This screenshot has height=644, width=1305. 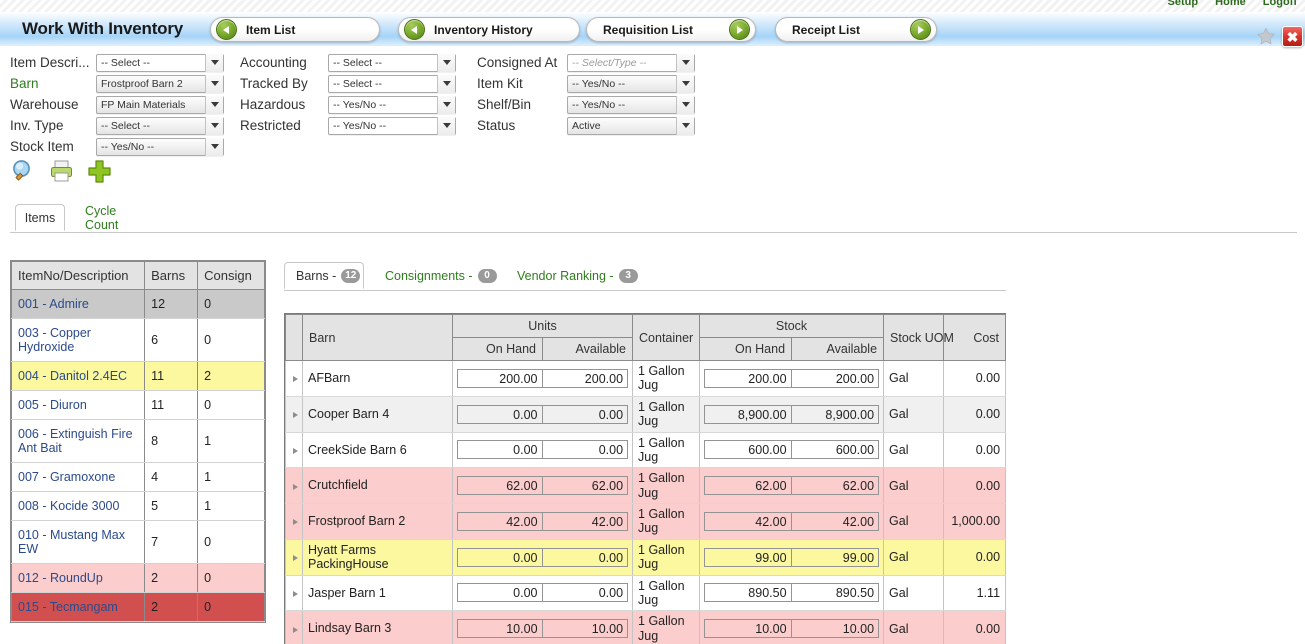 I want to click on filter-select-item-description: -- Select --, so click(x=160, y=62).